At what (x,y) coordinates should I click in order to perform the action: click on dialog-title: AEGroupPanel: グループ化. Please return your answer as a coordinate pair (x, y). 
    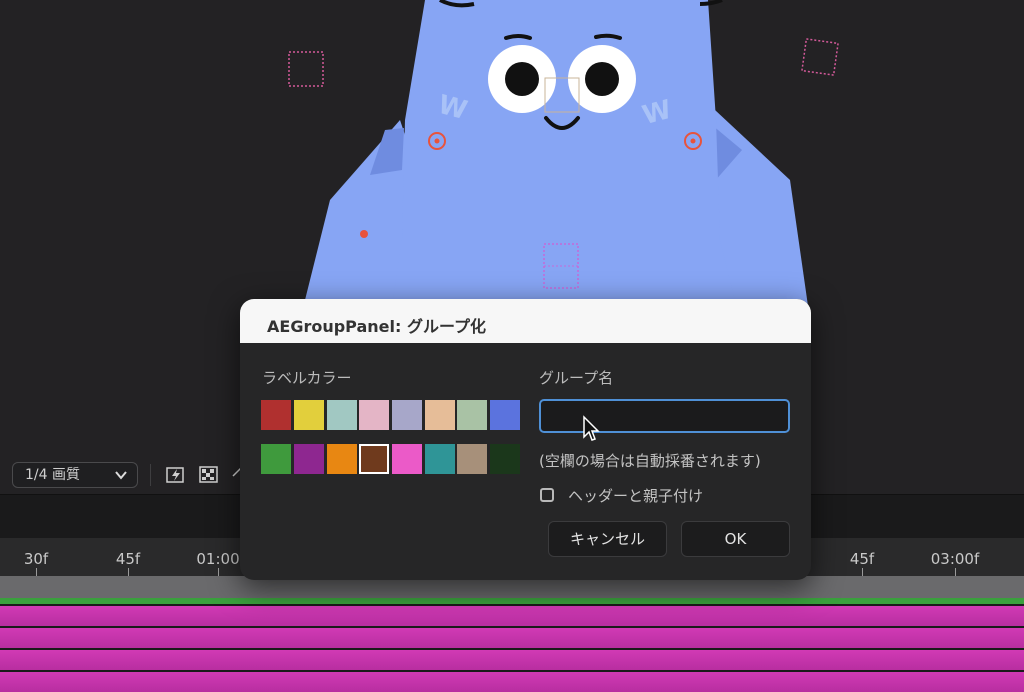
    Looking at the image, I should click on (377, 326).